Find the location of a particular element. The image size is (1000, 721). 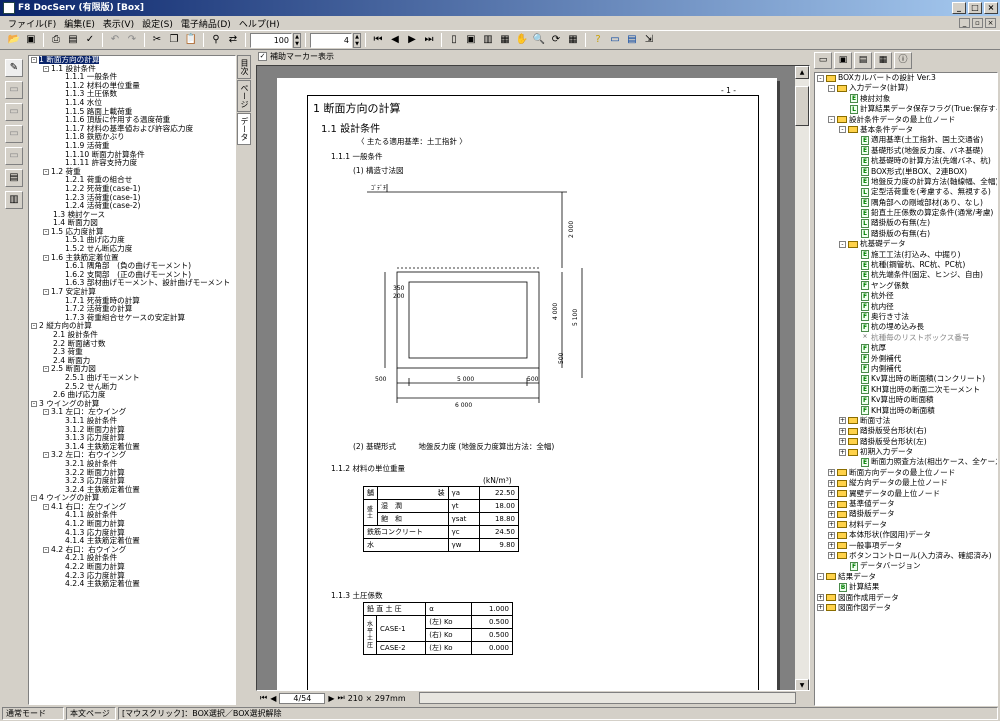

single-page-icon: ▯ is located at coordinates (454, 40).